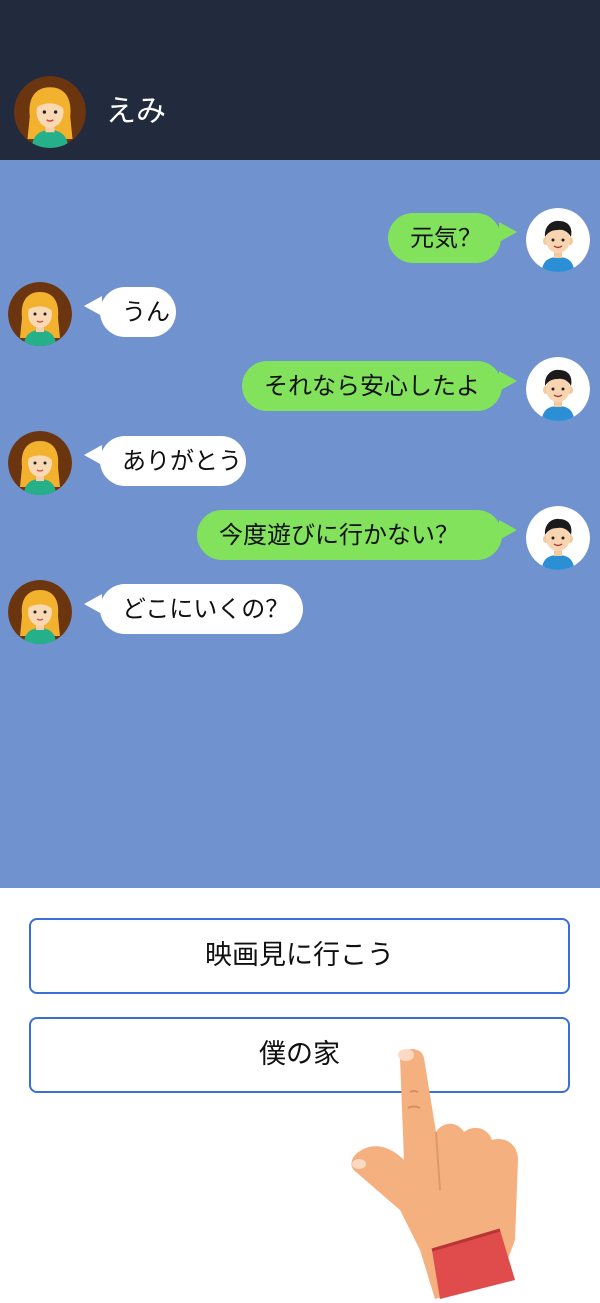  What do you see at coordinates (201, 609) in the screenshot?
I see `incoming-message: どこにいくの？` at bounding box center [201, 609].